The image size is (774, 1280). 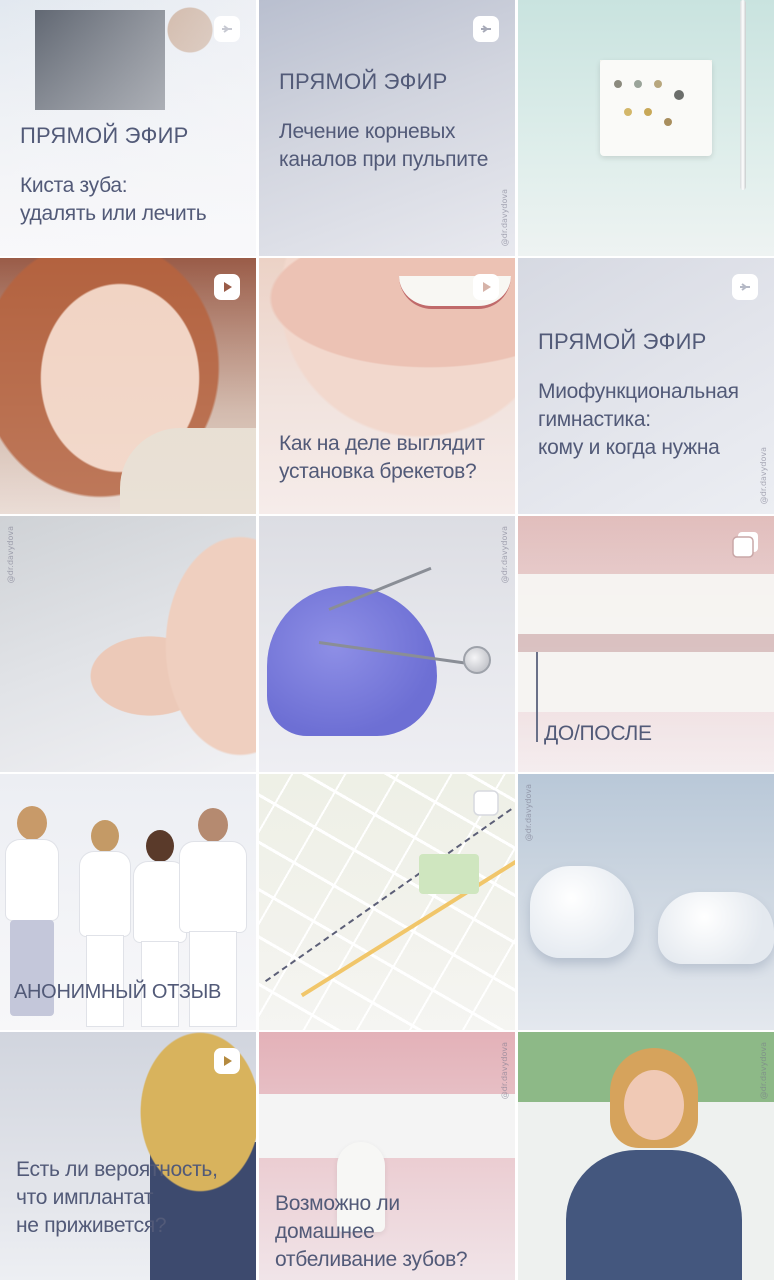 What do you see at coordinates (382, 457) in the screenshot?
I see `post-title: Как на деле выглядит установка брекетов?` at bounding box center [382, 457].